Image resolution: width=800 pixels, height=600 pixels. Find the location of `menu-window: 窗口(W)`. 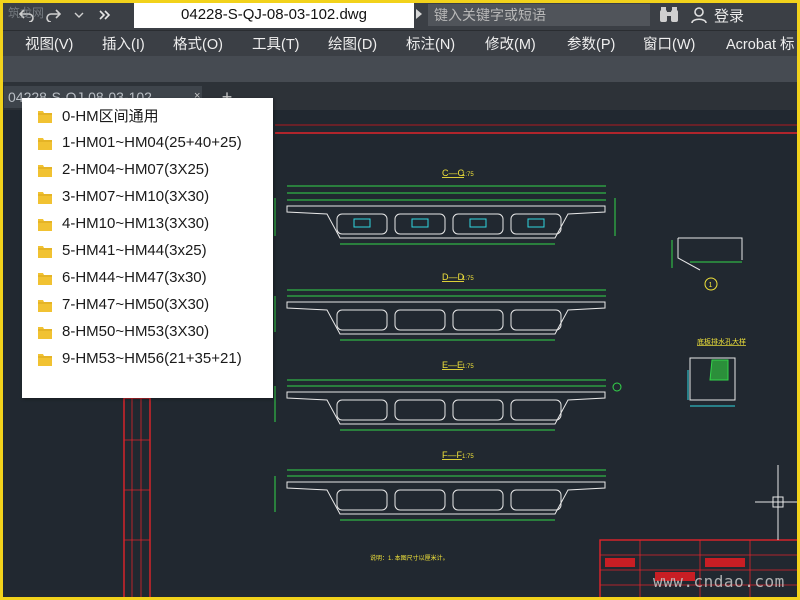

menu-window: 窗口(W) is located at coordinates (669, 43).